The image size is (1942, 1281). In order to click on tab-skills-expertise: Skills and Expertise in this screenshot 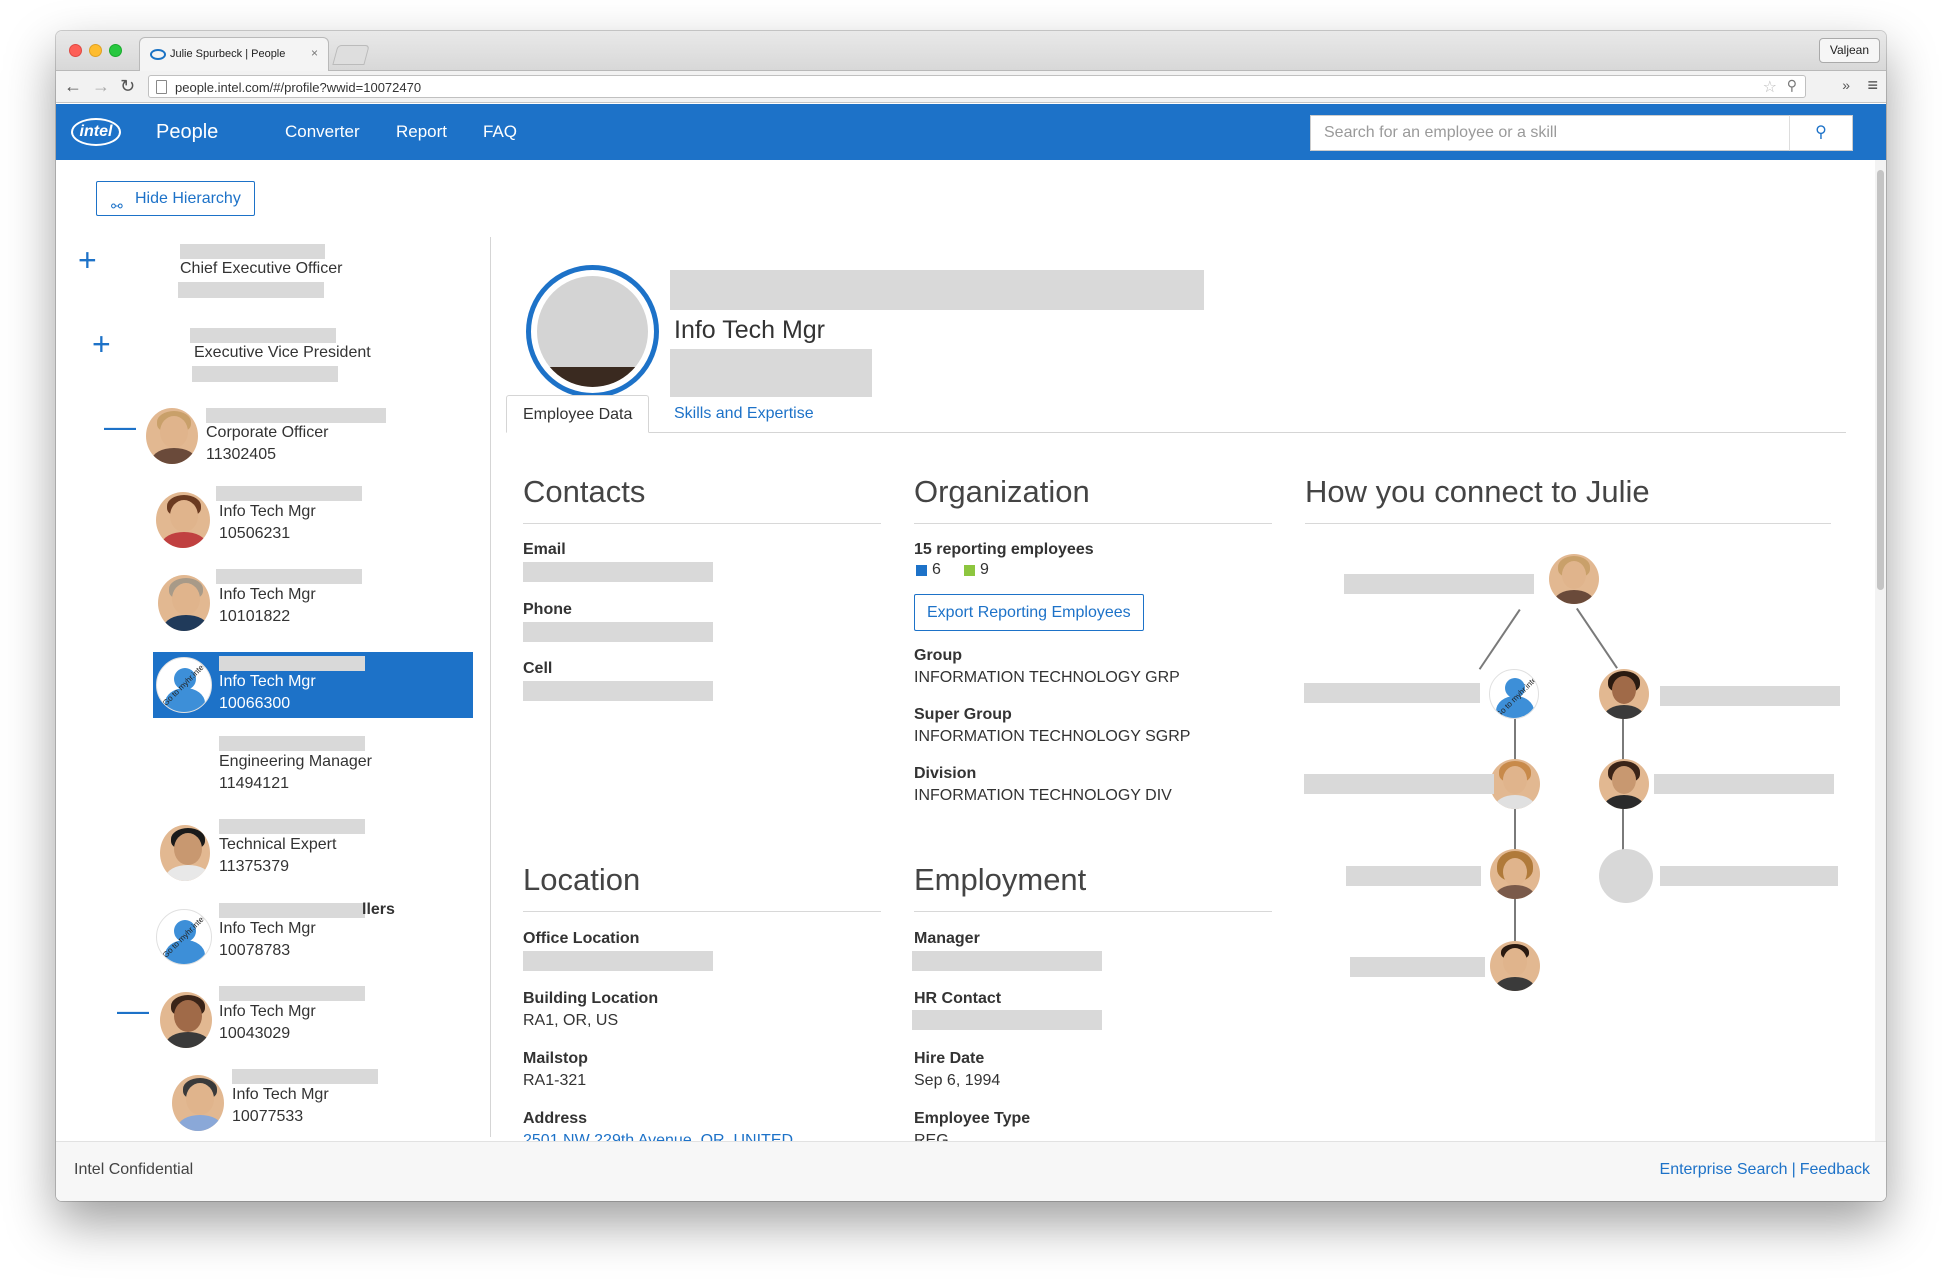, I will do `click(744, 414)`.